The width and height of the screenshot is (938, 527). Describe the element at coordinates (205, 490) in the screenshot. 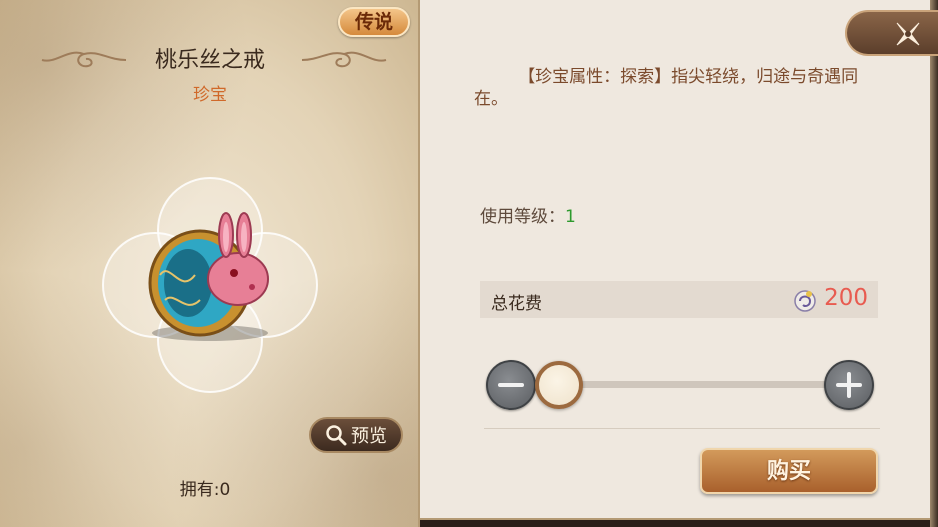

I see `owned-count: 拥有:0` at that location.